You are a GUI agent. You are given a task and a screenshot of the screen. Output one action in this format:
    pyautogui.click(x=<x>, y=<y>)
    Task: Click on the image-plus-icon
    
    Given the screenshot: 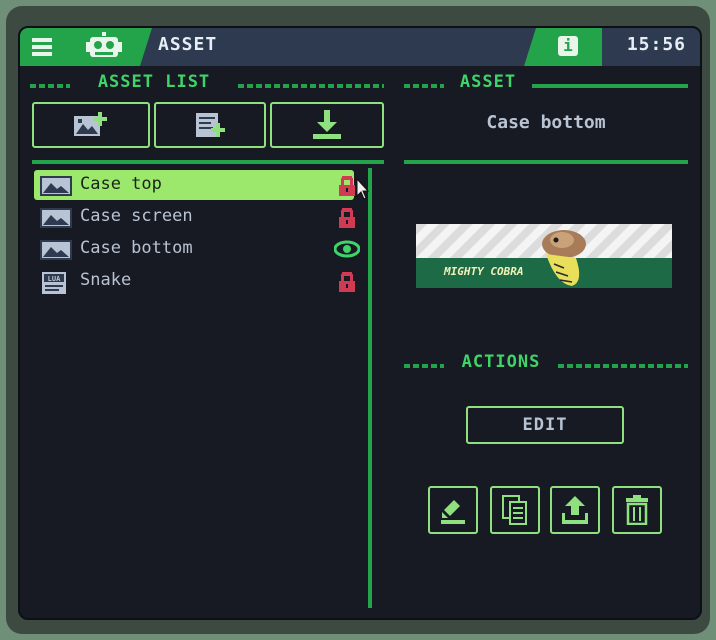 What is the action you would take?
    pyautogui.click(x=90, y=124)
    